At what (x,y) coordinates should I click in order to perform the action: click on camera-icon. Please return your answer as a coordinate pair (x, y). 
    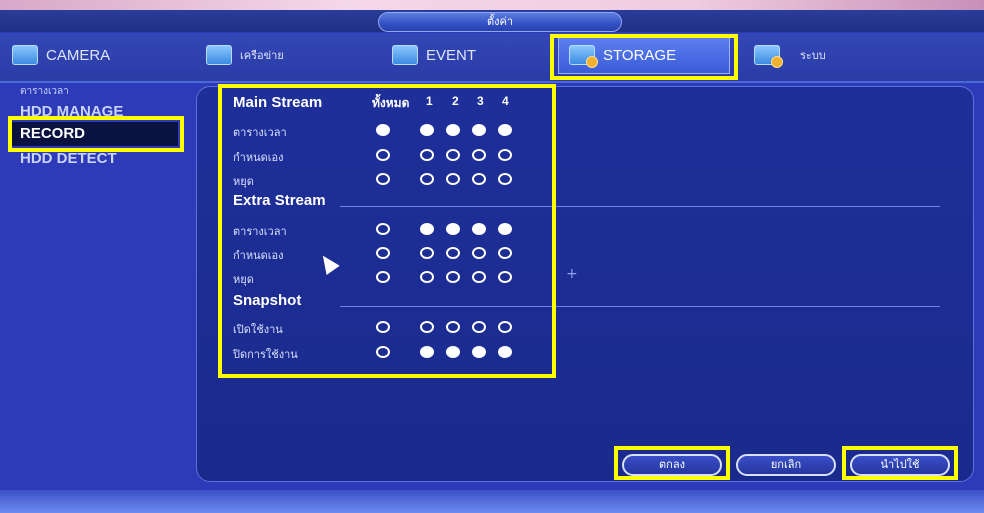
    Looking at the image, I should click on (25, 55).